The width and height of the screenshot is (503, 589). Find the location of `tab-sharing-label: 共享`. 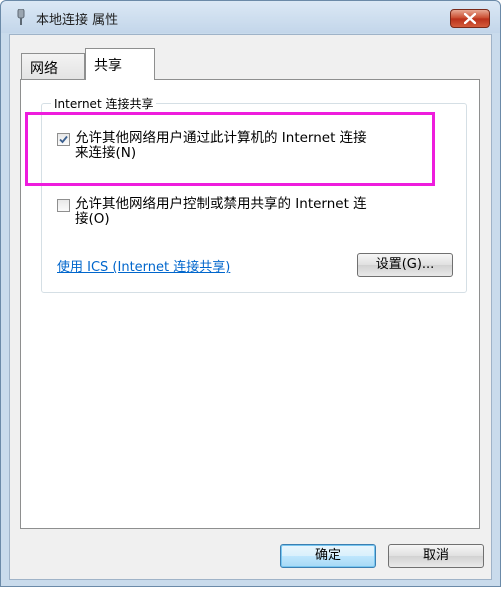

tab-sharing-label: 共享 is located at coordinates (108, 66).